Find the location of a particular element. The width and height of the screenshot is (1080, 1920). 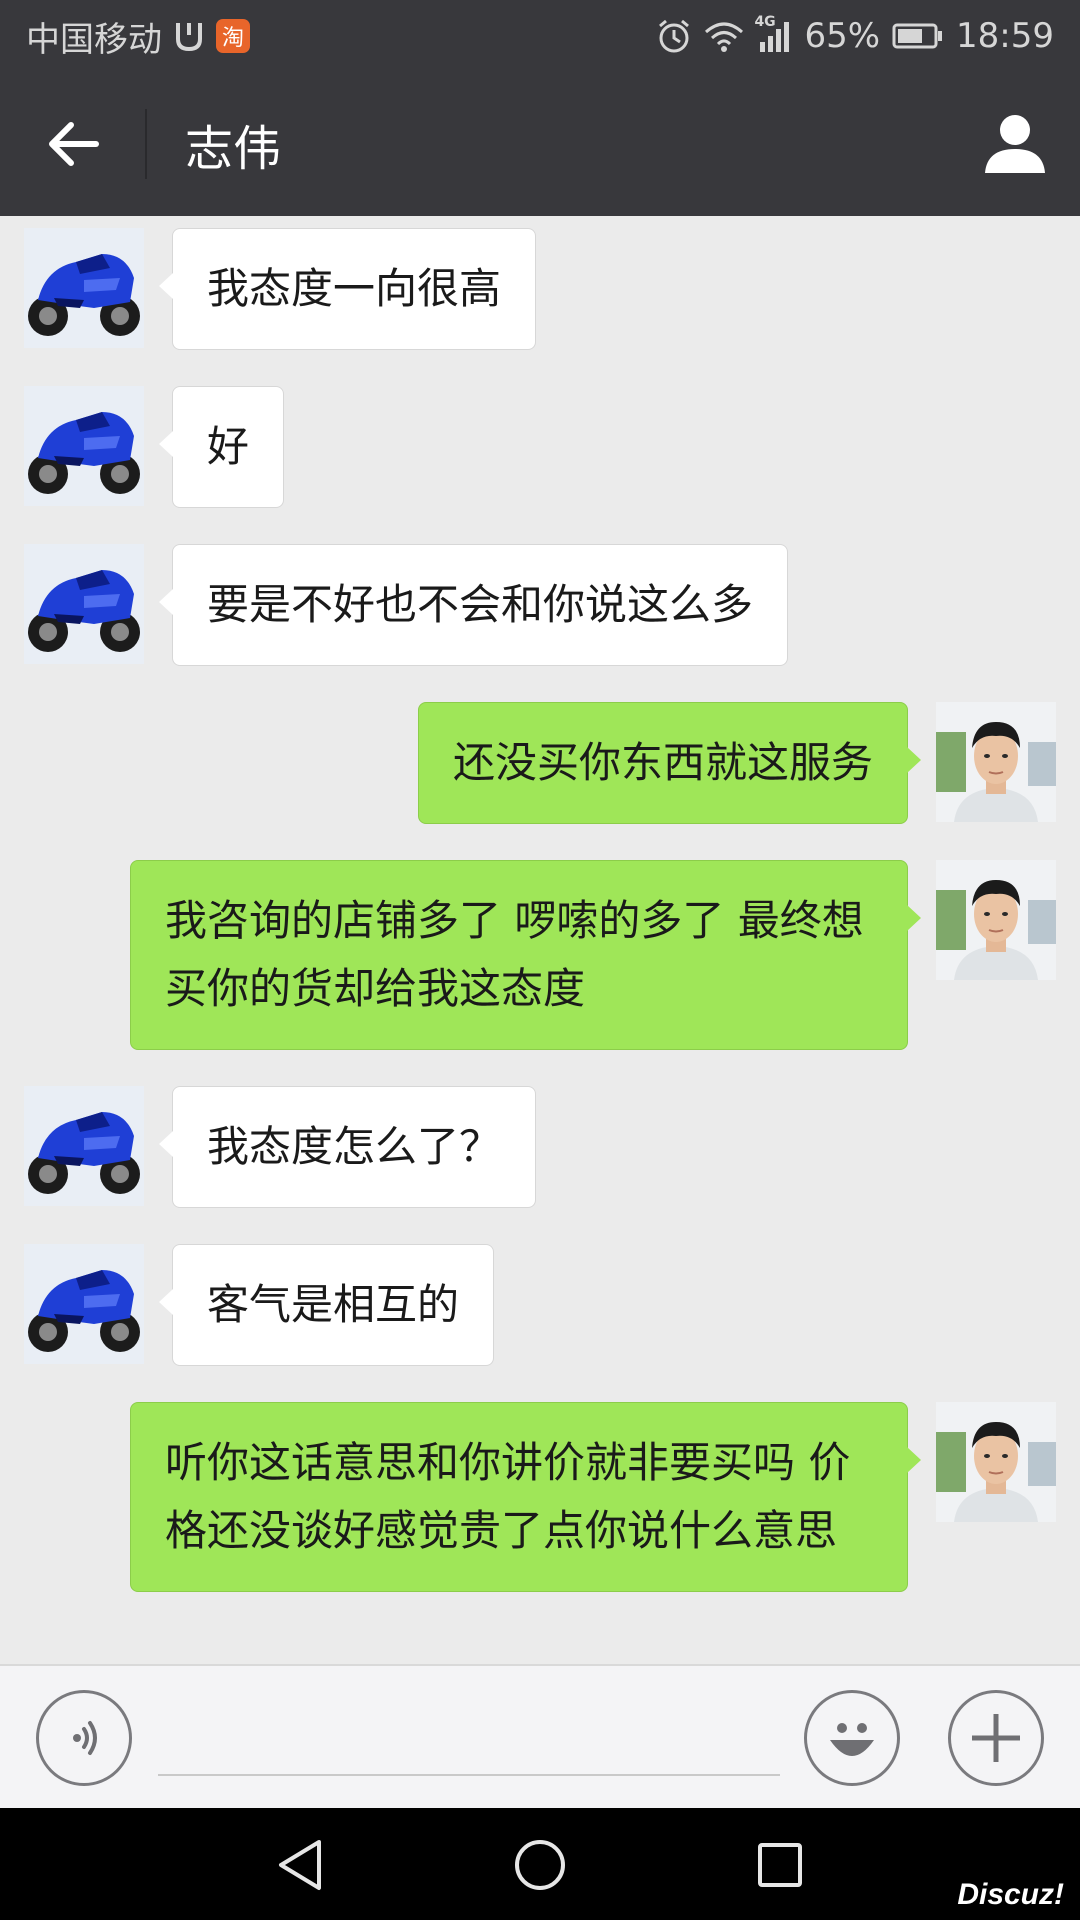

status-left: 中国移动 淘 is located at coordinates (138, 36).